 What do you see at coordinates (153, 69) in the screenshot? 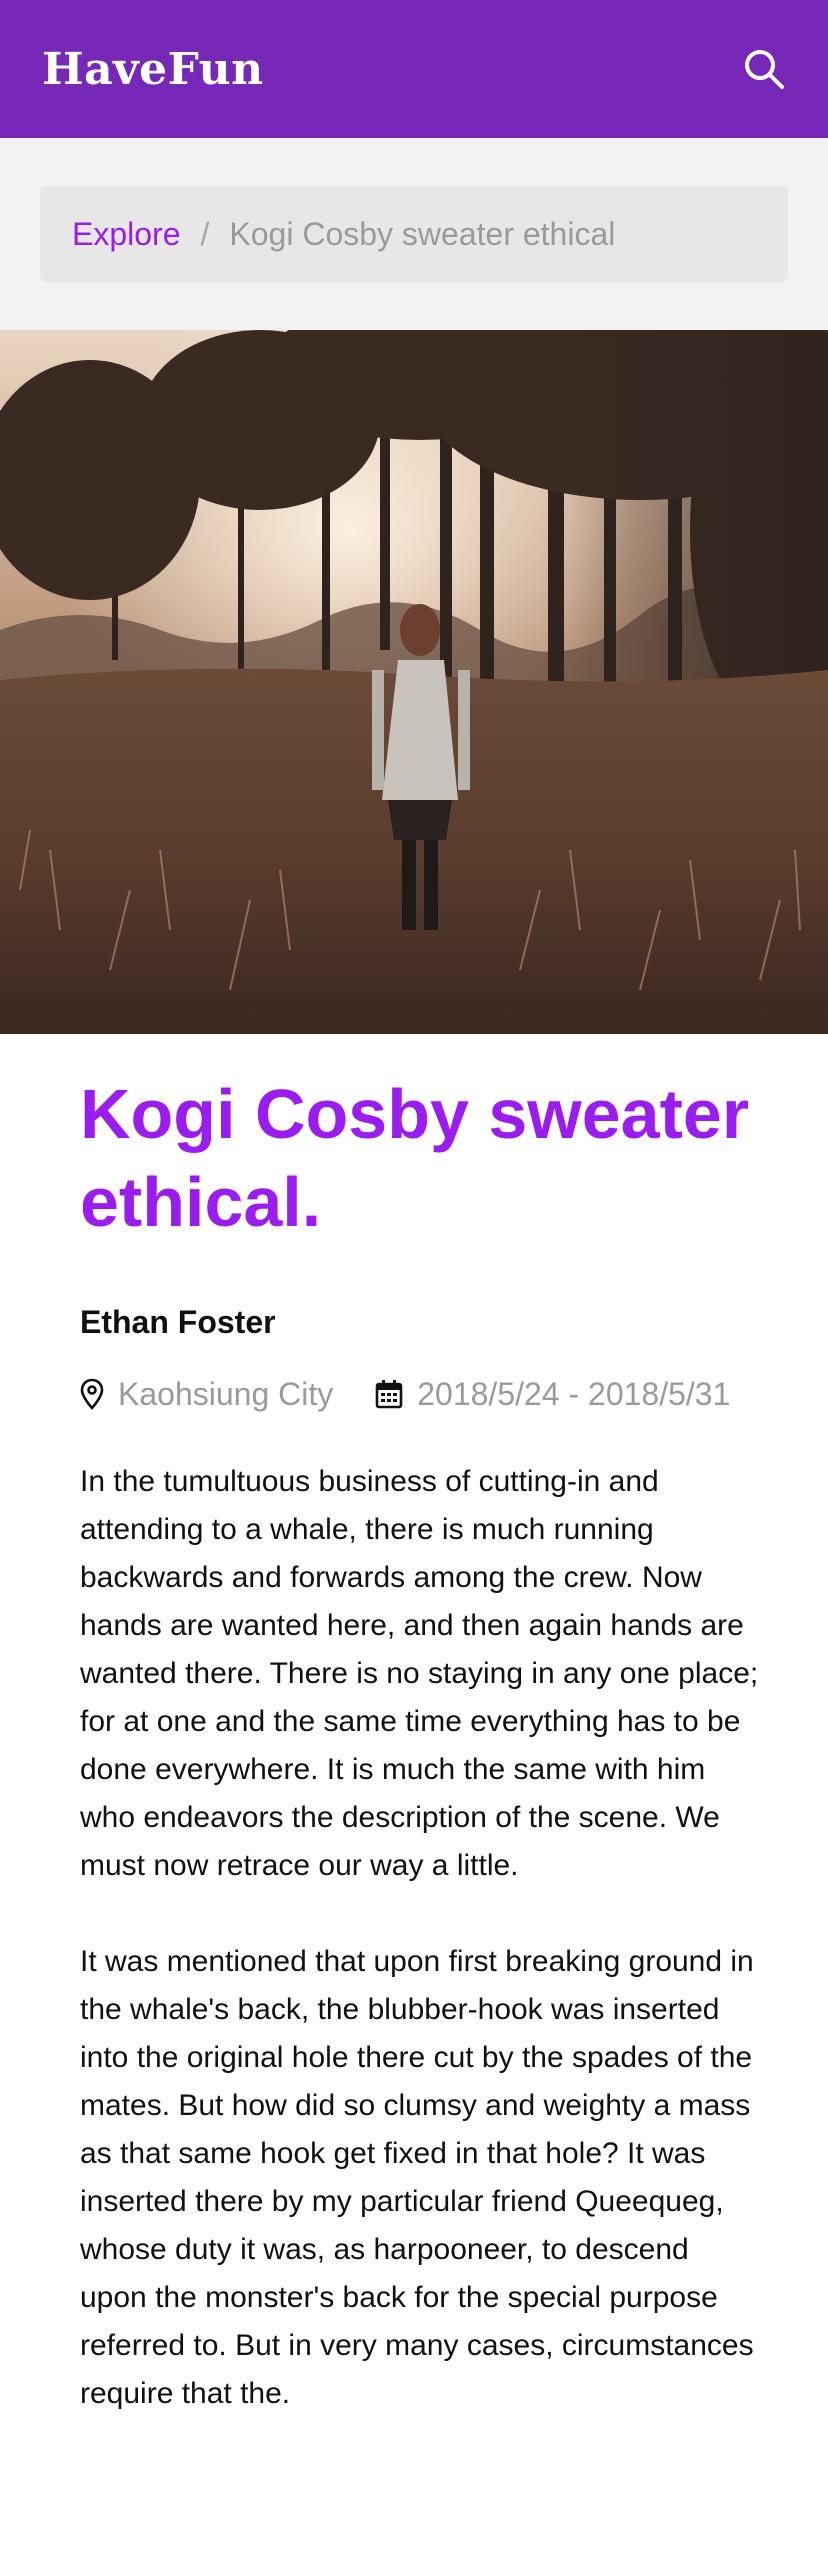
I see `brand-logo: HaveFun` at bounding box center [153, 69].